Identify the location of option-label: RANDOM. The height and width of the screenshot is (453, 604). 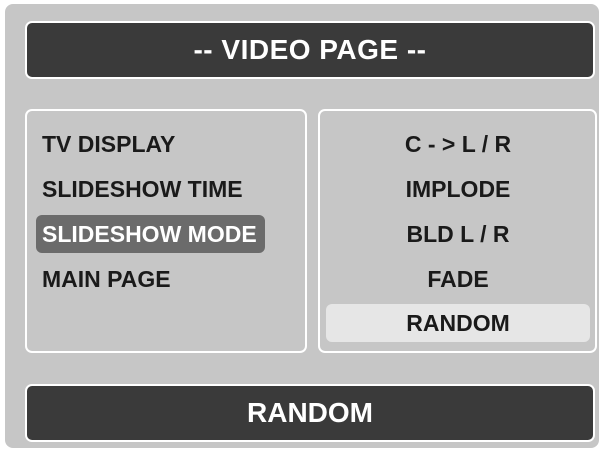
(458, 322).